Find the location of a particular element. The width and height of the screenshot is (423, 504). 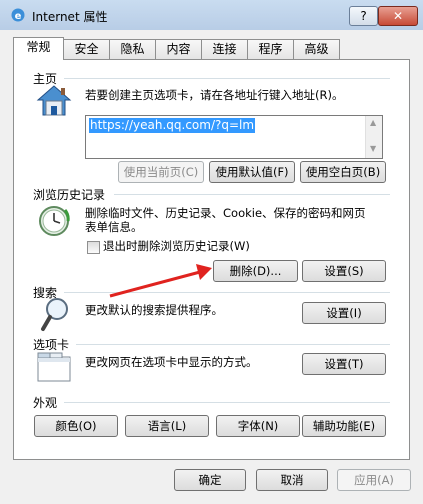

home-url-text: https://yeah.qq.com/?q=lm is located at coordinates (172, 125).